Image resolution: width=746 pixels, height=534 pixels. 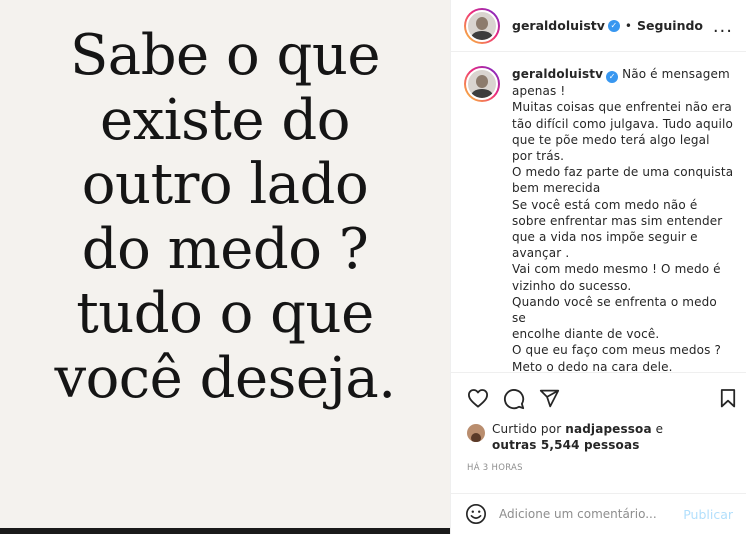 What do you see at coordinates (608, 429) in the screenshot?
I see `liker-username: nadjapessoa` at bounding box center [608, 429].